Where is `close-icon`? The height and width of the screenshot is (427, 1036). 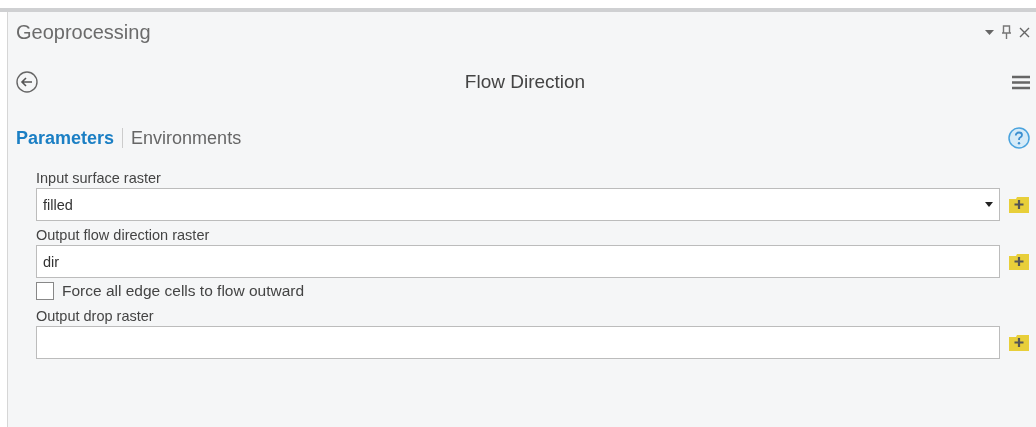 close-icon is located at coordinates (1024, 32).